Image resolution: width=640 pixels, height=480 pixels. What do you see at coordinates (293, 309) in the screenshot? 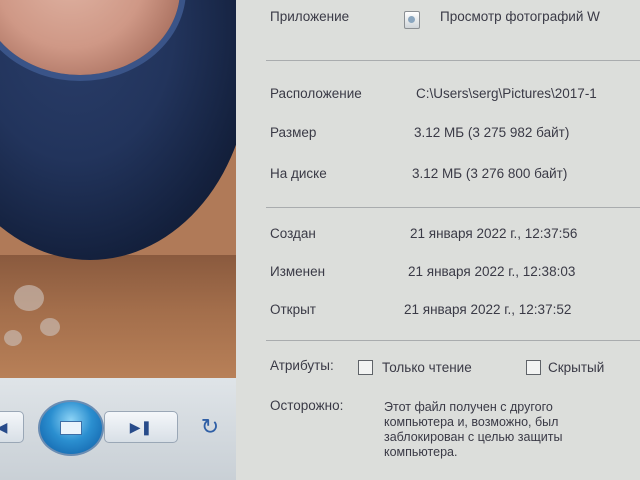
I see `opened-label: Открыт` at bounding box center [293, 309].